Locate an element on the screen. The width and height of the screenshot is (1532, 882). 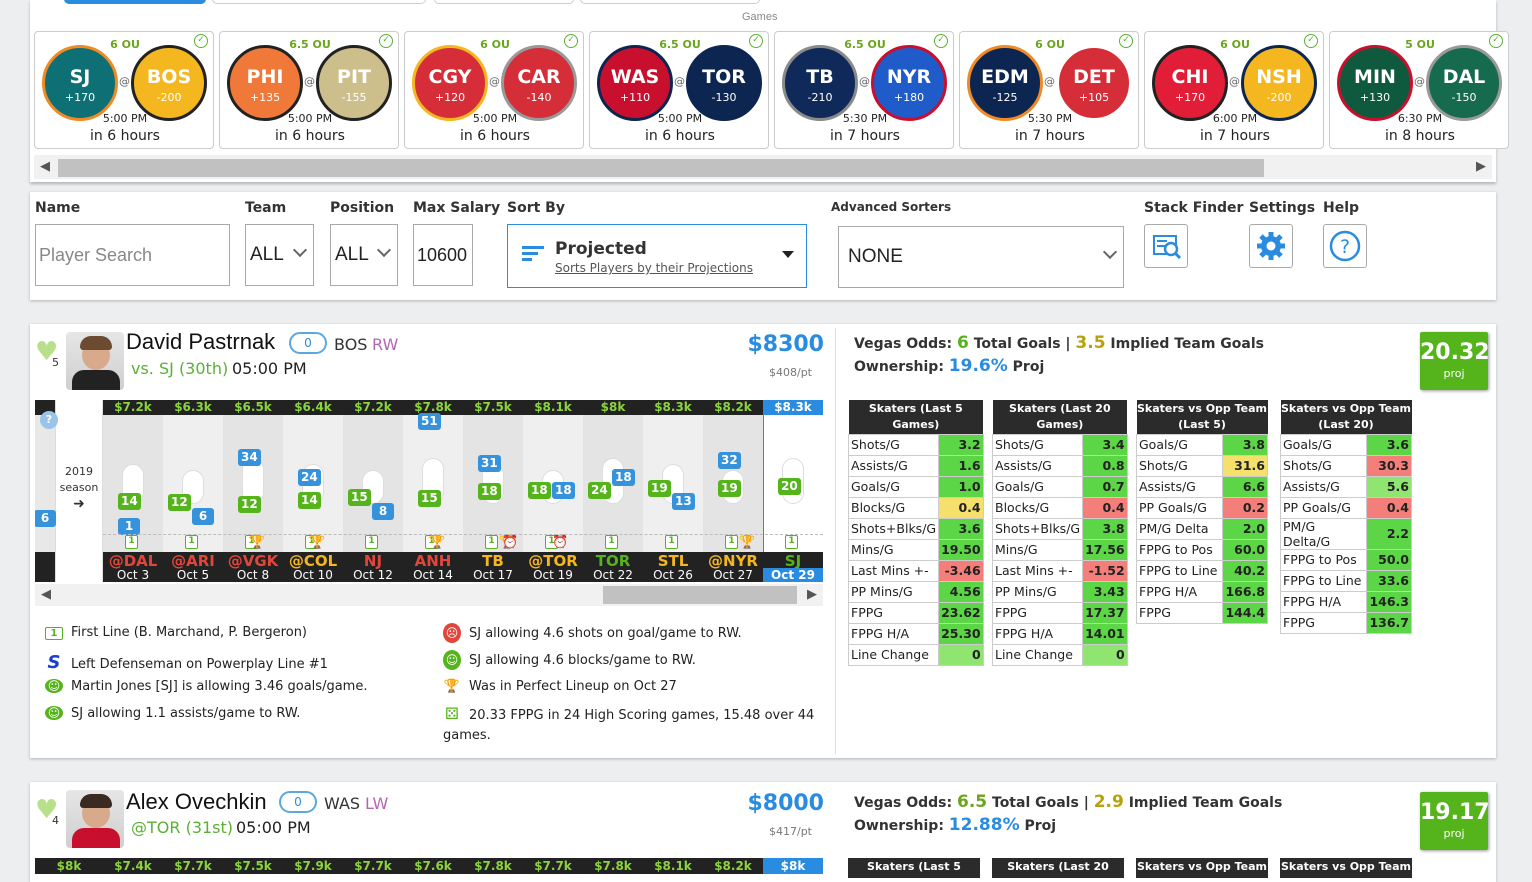
game-card: 6.5 OU ✓ PHI +135 PIT -155 @5:00 PM in 6 hours is located at coordinates (309, 90).